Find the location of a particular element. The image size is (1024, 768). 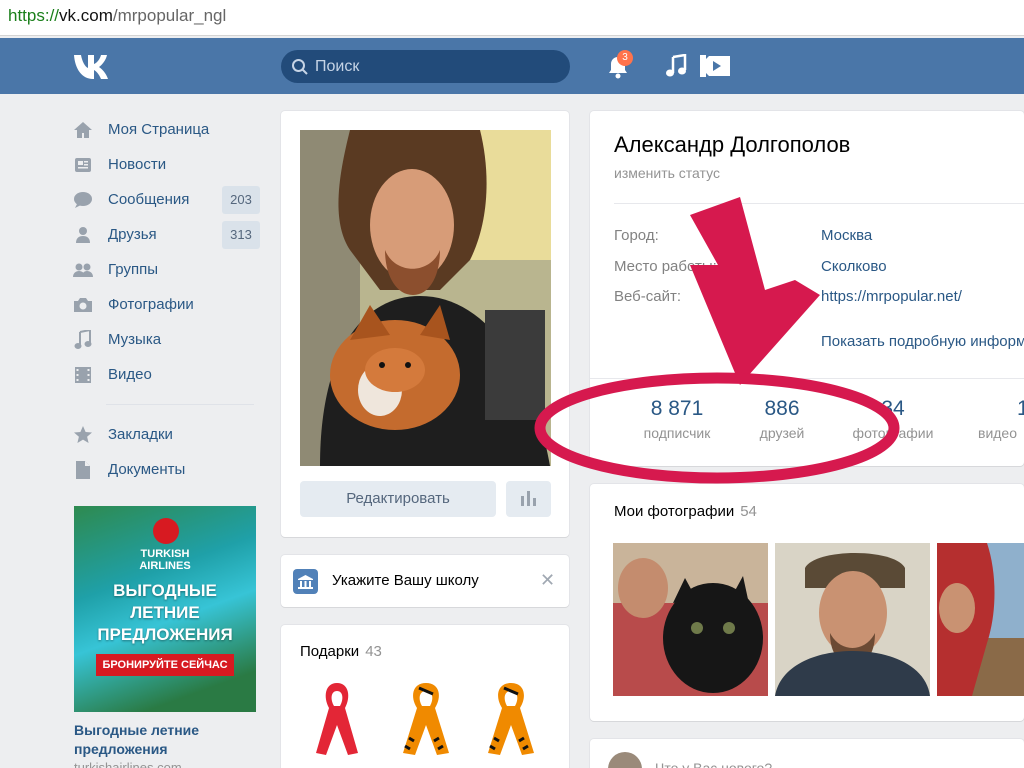

close-icon: ✕ is located at coordinates (547, 580).